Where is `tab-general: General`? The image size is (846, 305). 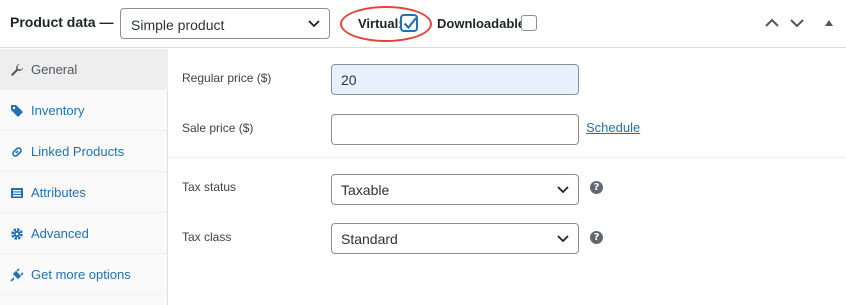
tab-general: General is located at coordinates (84, 69).